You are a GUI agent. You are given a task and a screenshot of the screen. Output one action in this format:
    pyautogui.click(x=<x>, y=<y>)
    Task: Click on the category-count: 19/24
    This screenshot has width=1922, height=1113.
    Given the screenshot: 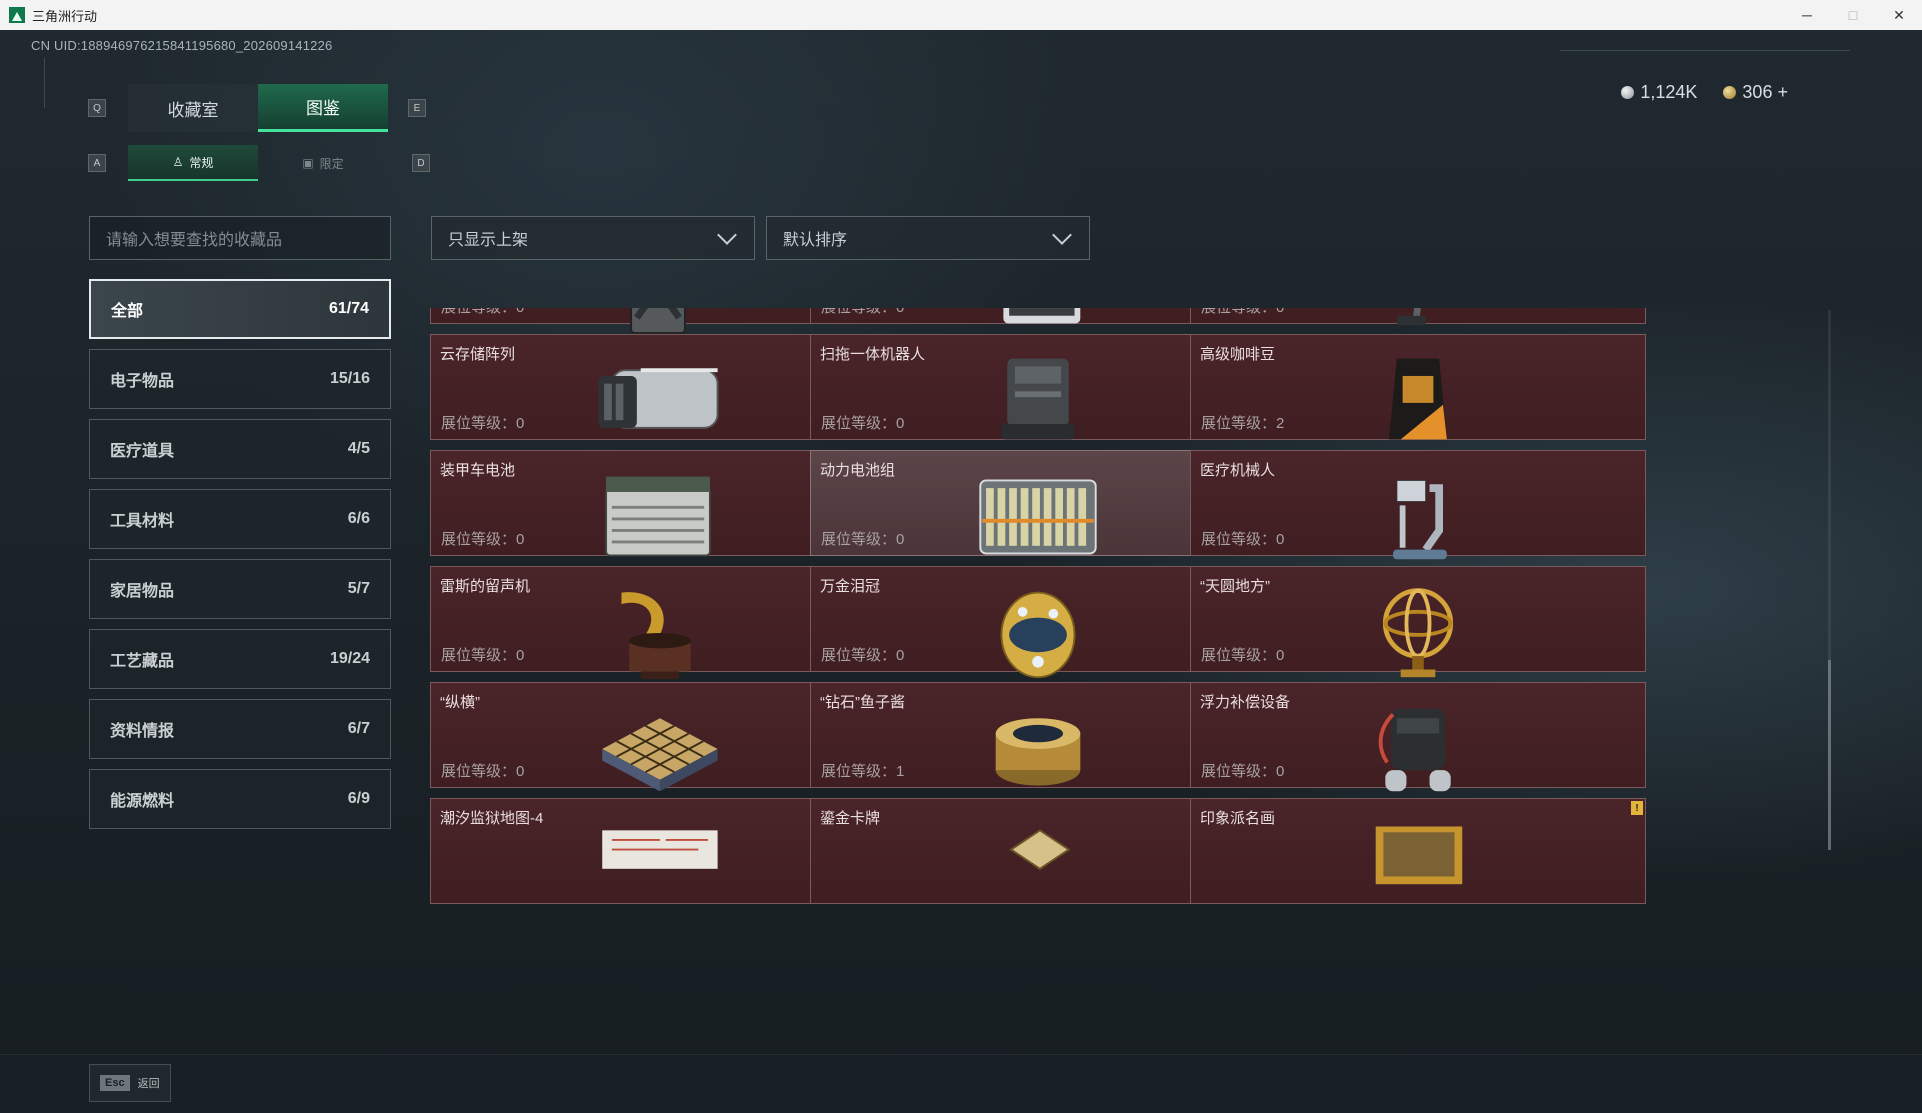 What is the action you would take?
    pyautogui.click(x=349, y=658)
    